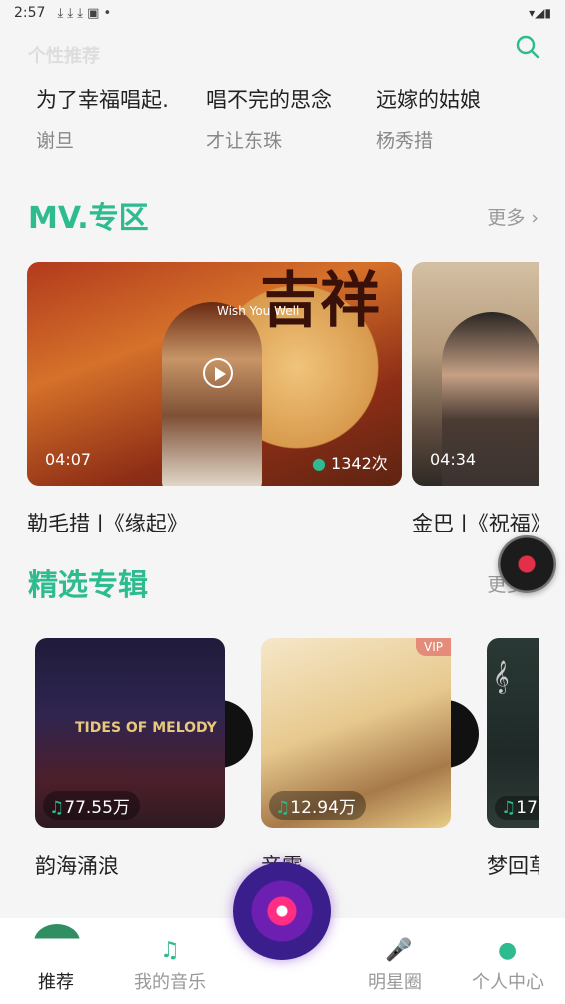 Image resolution: width=565 pixels, height=1004 pixels. Describe the element at coordinates (282, 13) in the screenshot. I see `status-bar: 2:57 ⤓ ⤓ ⤓ ▣ • ▾◢▮` at that location.